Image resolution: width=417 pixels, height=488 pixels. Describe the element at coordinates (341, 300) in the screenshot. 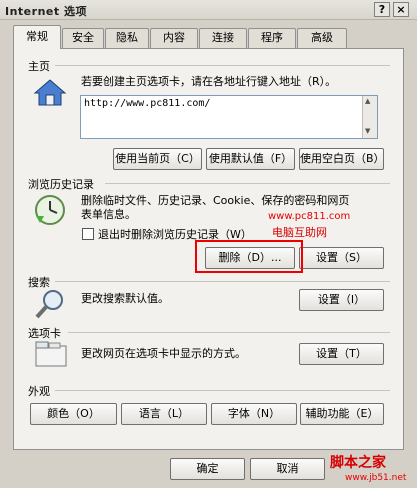

I see `search-settings-button: 设置（I）` at that location.